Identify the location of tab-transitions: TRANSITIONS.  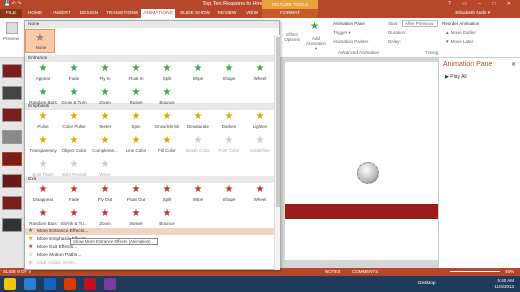
(122, 13).